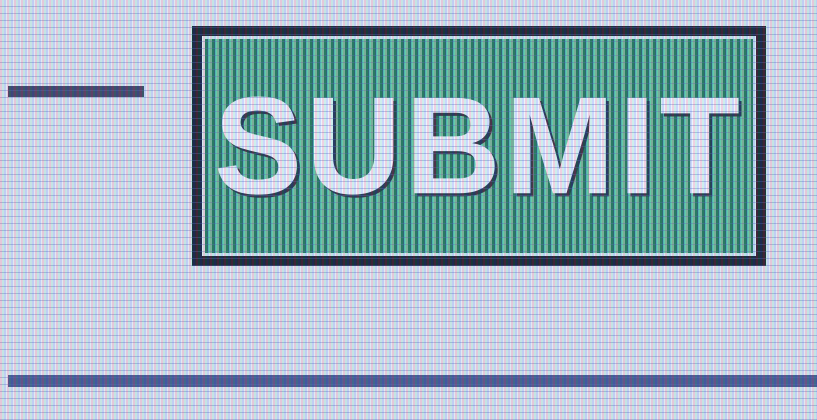 This screenshot has height=420, width=817. Describe the element at coordinates (412, 381) in the screenshot. I see `bottom-divider` at that location.